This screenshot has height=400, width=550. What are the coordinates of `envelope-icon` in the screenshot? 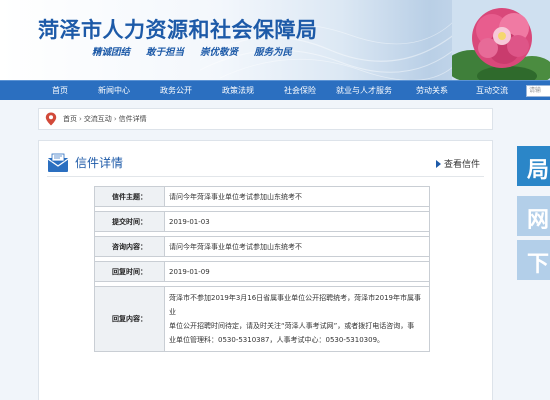 It's located at (58, 162).